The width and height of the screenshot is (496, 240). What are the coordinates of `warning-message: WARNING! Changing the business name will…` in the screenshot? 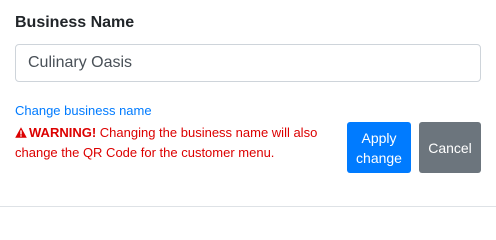 It's located at (175, 143).